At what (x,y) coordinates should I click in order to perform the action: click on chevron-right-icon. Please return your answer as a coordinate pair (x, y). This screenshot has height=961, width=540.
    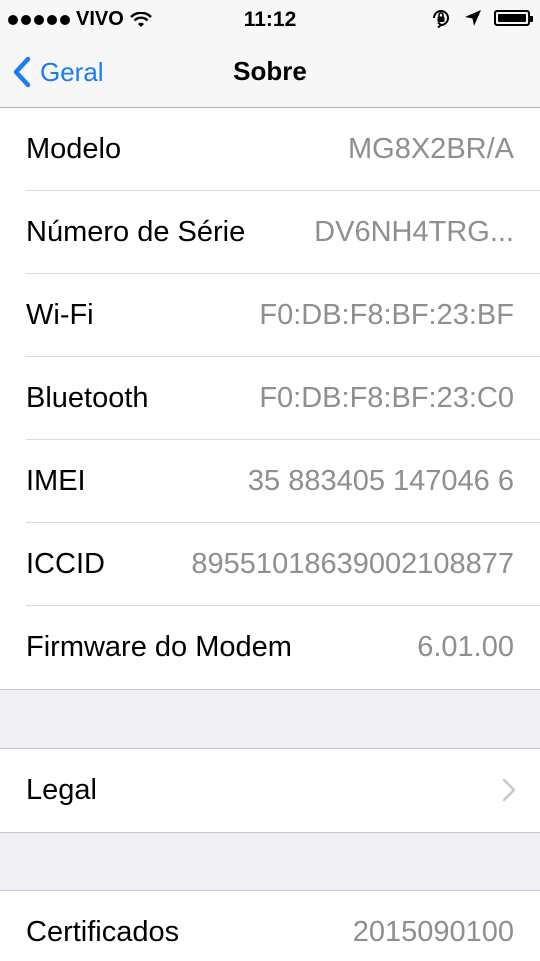
    Looking at the image, I should click on (509, 790).